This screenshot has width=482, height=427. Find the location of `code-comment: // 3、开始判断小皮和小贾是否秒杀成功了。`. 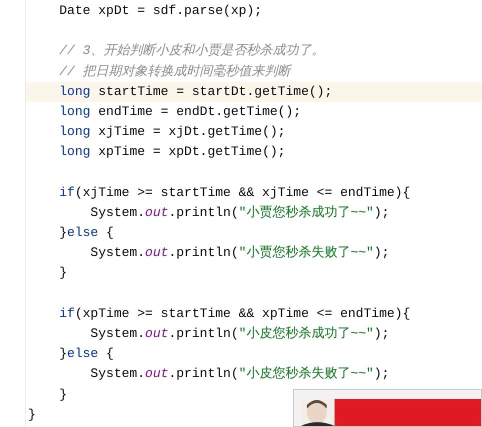

code-comment: // 3、开始判断小皮和小贾是否秒杀成功了。 is located at coordinates (191, 51).